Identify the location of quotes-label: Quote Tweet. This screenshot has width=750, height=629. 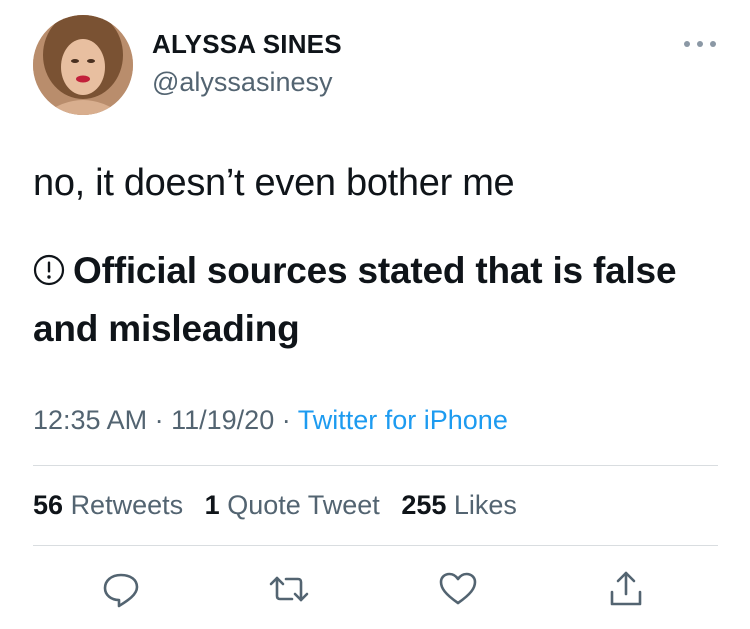
(303, 505).